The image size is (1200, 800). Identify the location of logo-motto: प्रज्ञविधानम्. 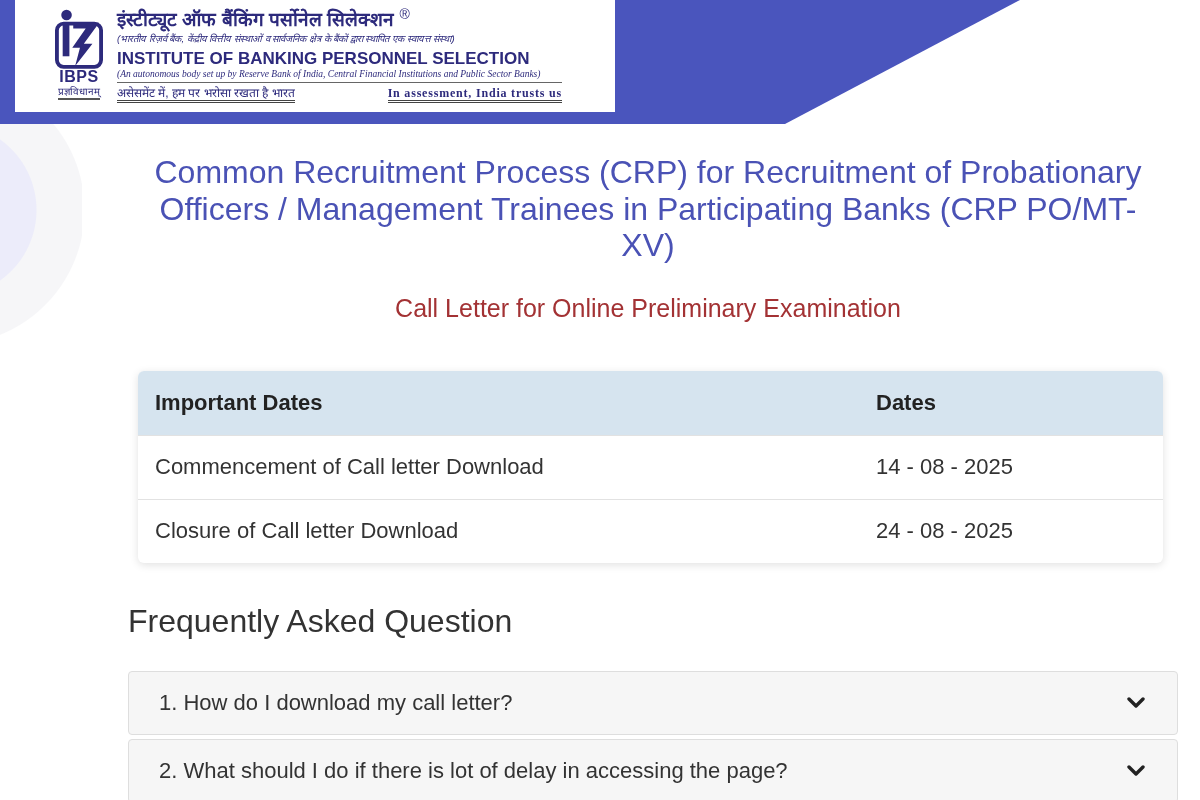
(79, 92).